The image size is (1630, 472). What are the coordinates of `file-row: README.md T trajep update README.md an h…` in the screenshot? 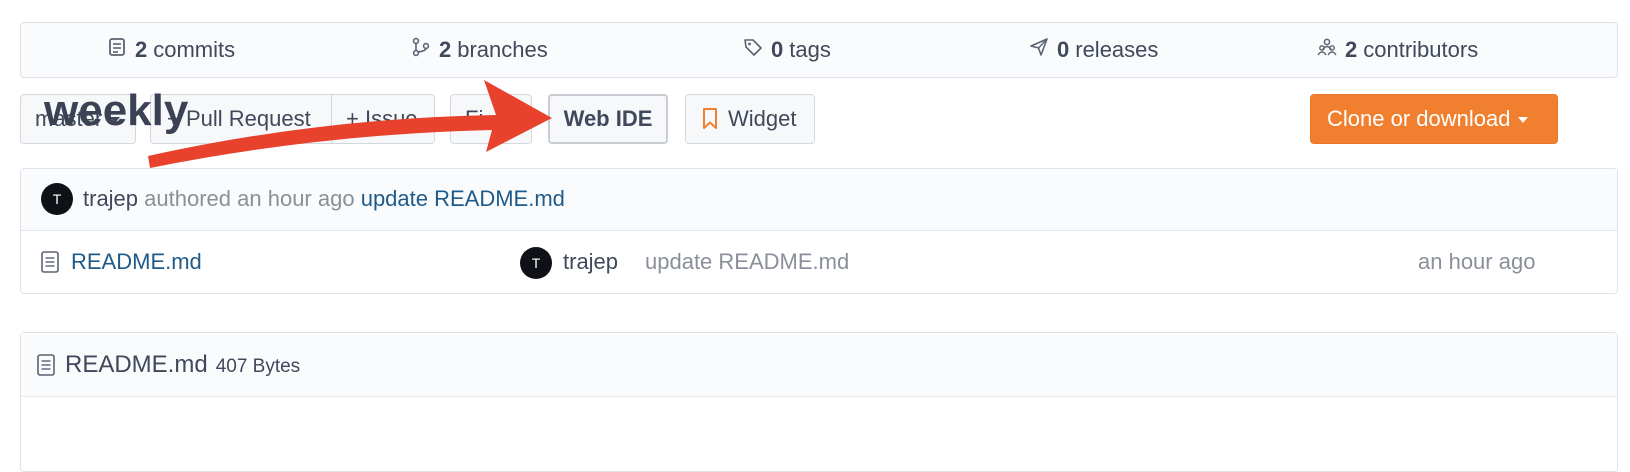 It's located at (819, 262).